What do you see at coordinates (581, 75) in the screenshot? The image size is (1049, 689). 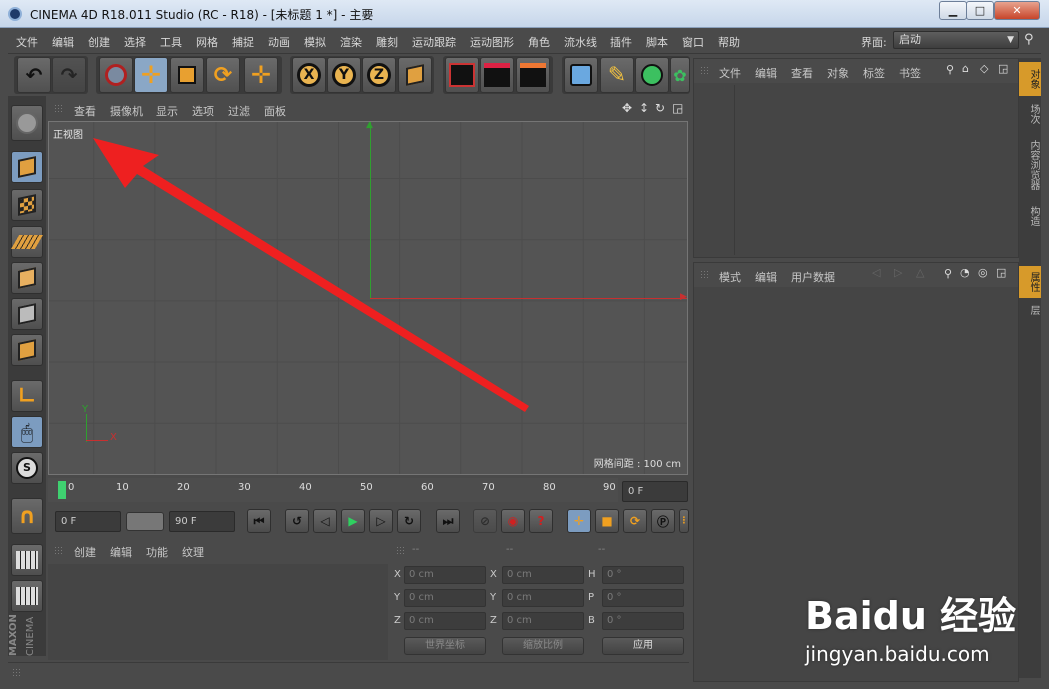 I see `cube-object-button` at bounding box center [581, 75].